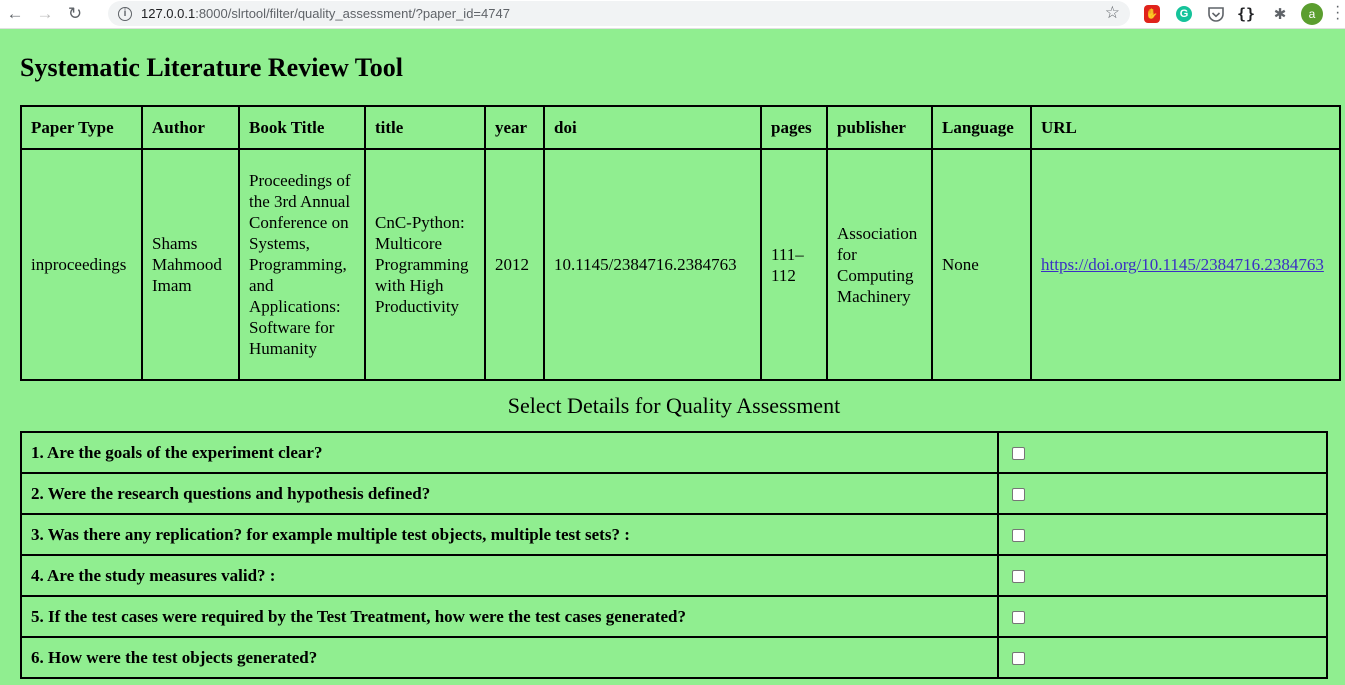  I want to click on header-doi: doi, so click(652, 127).